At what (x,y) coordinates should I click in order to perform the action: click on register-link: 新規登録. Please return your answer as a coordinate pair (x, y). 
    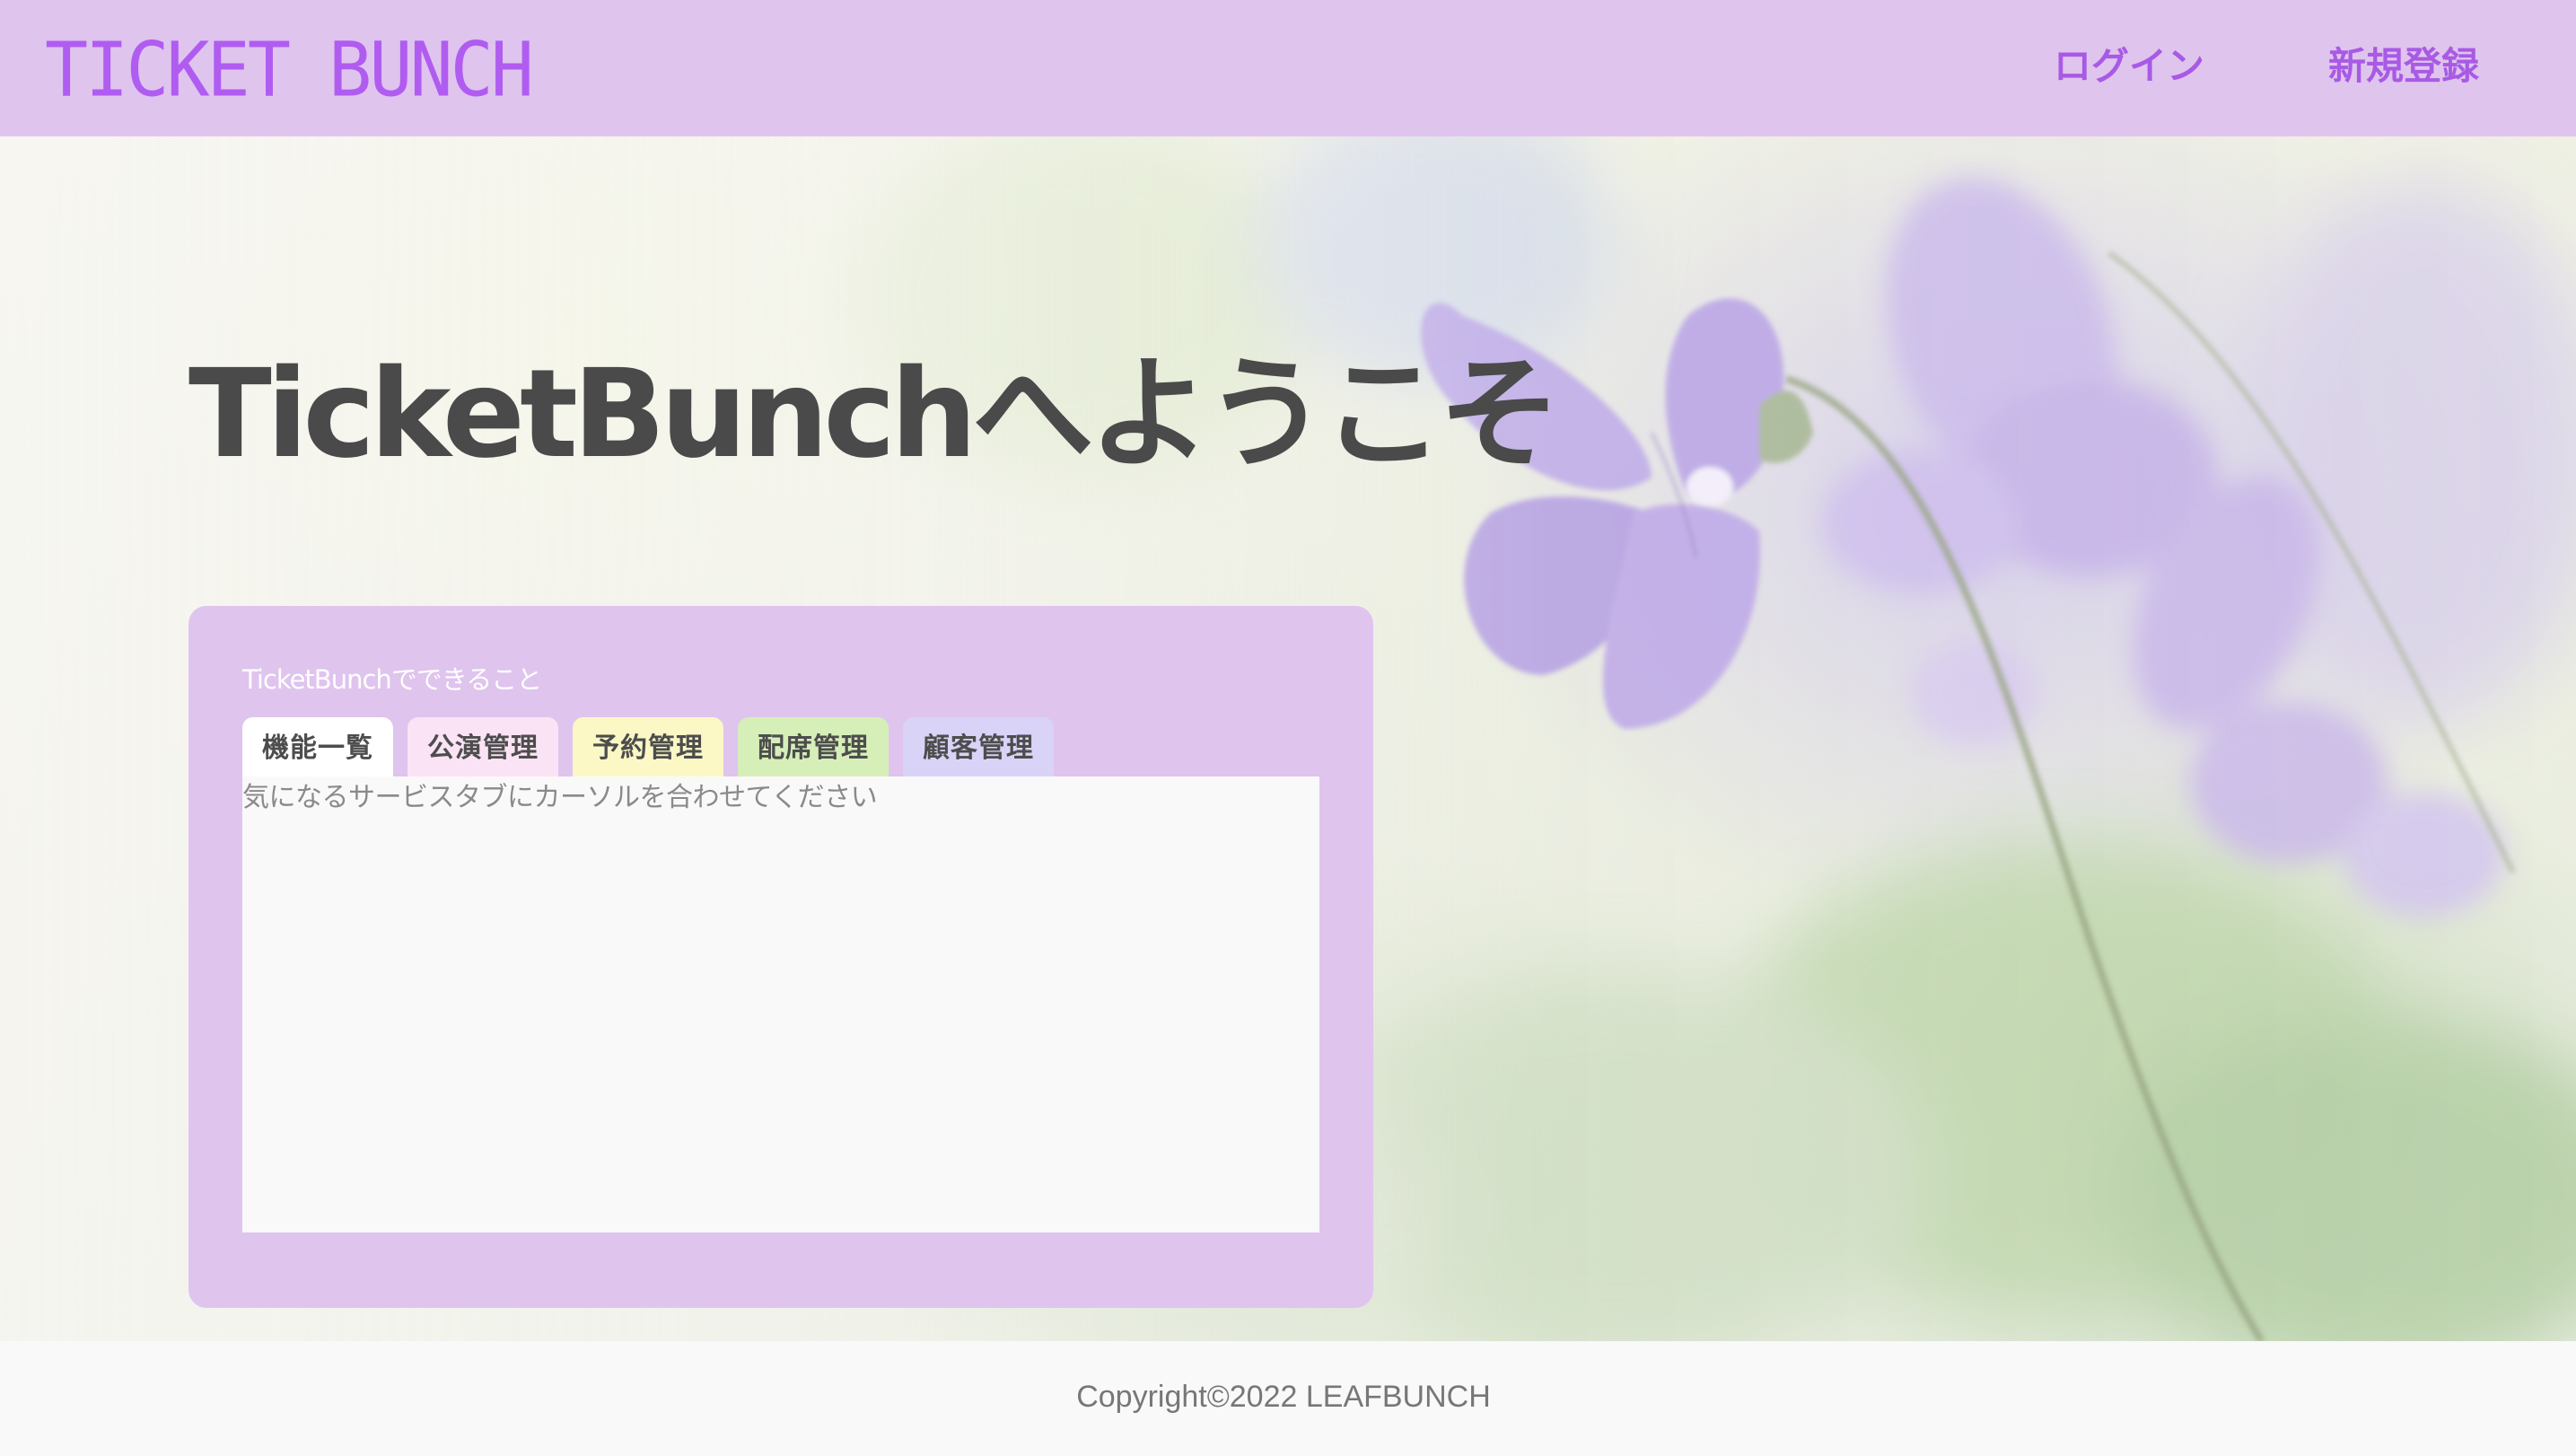
    Looking at the image, I should click on (2403, 66).